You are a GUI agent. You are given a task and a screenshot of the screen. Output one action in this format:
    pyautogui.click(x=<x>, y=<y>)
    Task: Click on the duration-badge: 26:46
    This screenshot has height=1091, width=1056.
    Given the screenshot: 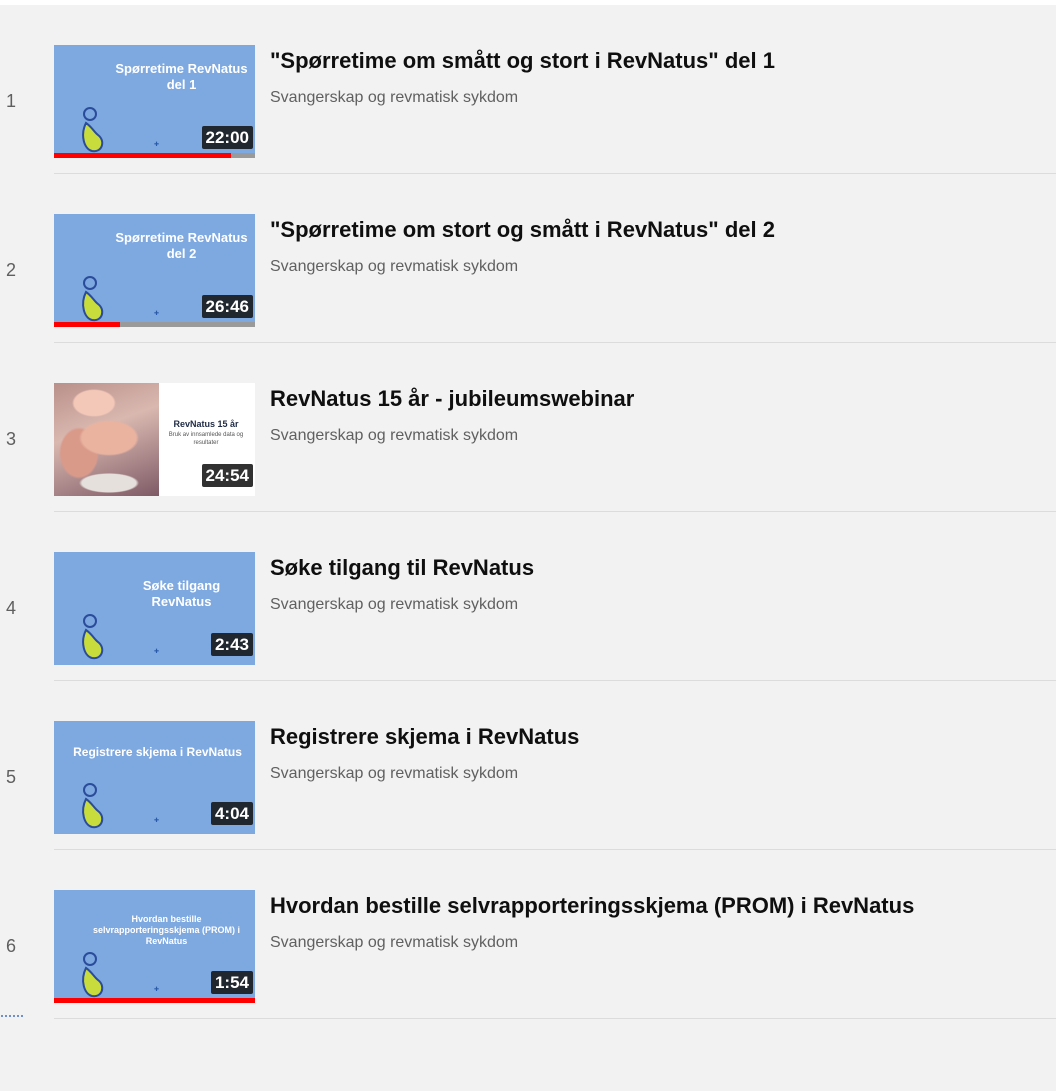 What is the action you would take?
    pyautogui.click(x=227, y=306)
    